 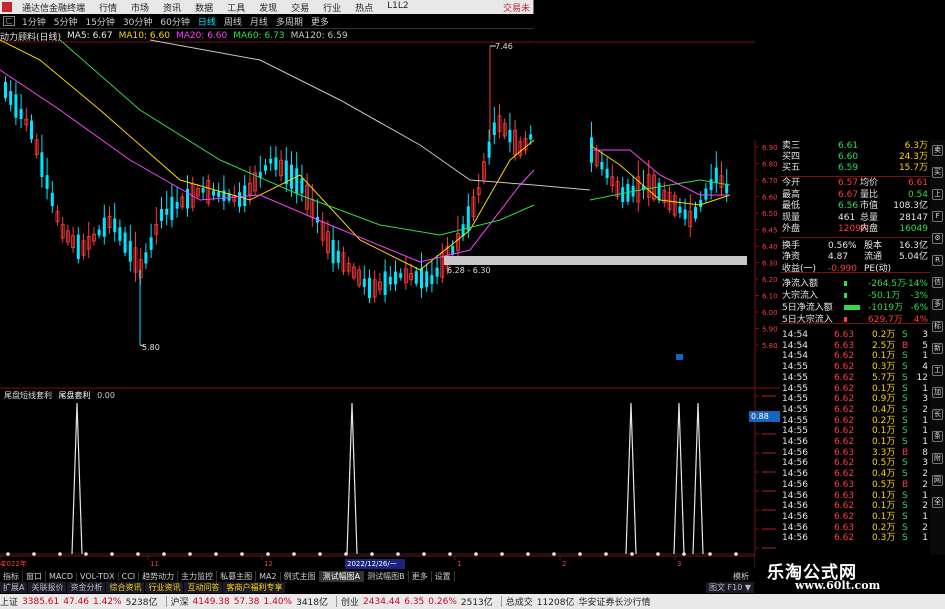 I want to click on indicator-tab: MA2, so click(x=268, y=576).